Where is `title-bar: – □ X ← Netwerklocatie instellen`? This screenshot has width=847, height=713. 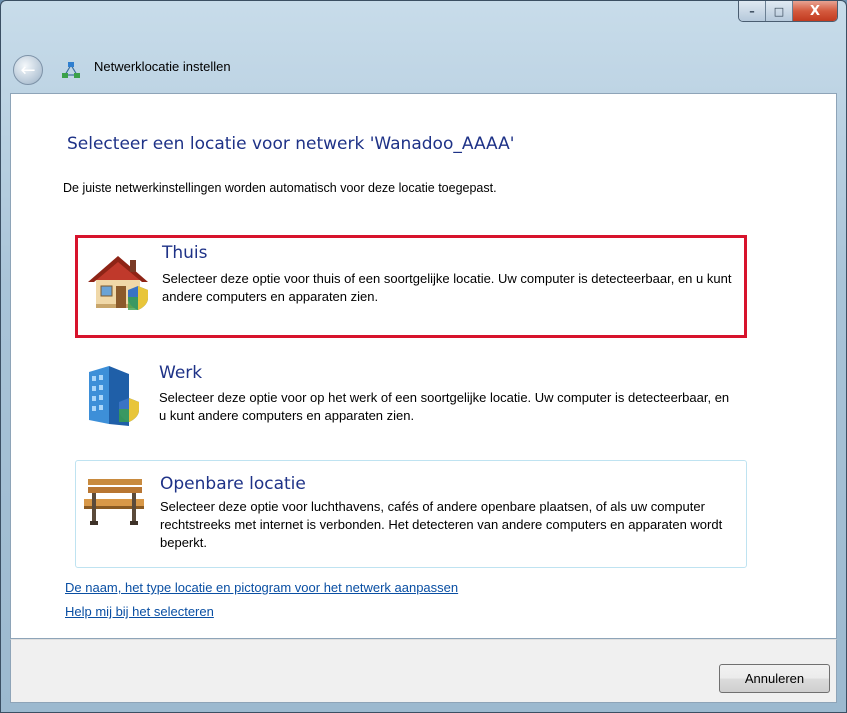
title-bar: – □ X ← Netwerklocatie instellen is located at coordinates (423, 47).